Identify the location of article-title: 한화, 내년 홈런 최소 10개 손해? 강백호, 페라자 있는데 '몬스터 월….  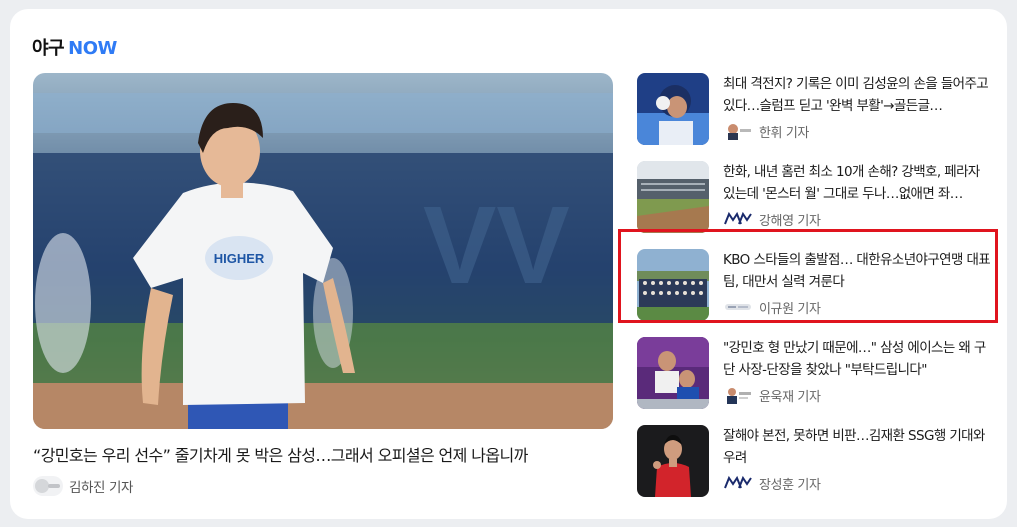
(851, 183).